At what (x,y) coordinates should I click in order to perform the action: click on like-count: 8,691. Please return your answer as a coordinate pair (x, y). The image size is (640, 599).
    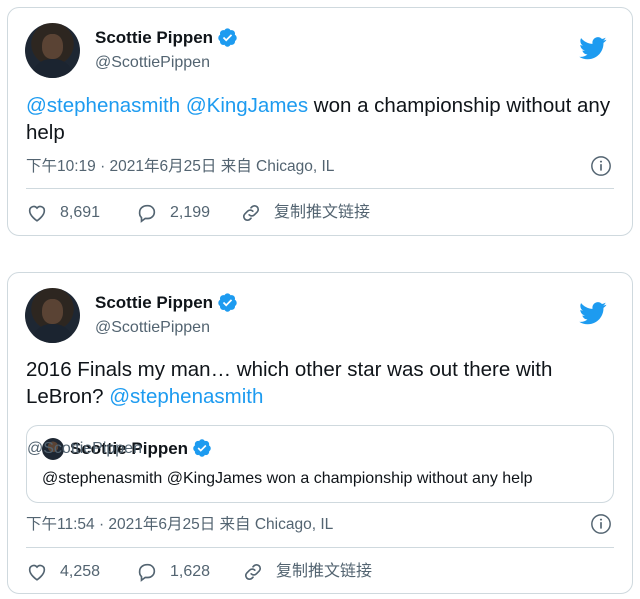
    Looking at the image, I should click on (80, 212).